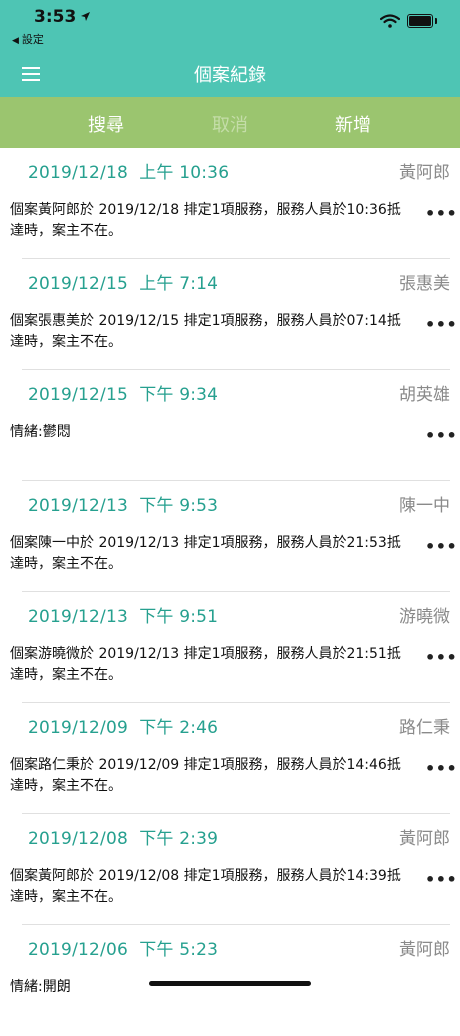 The height and width of the screenshot is (1036, 460). I want to click on home-indicator, so click(230, 983).